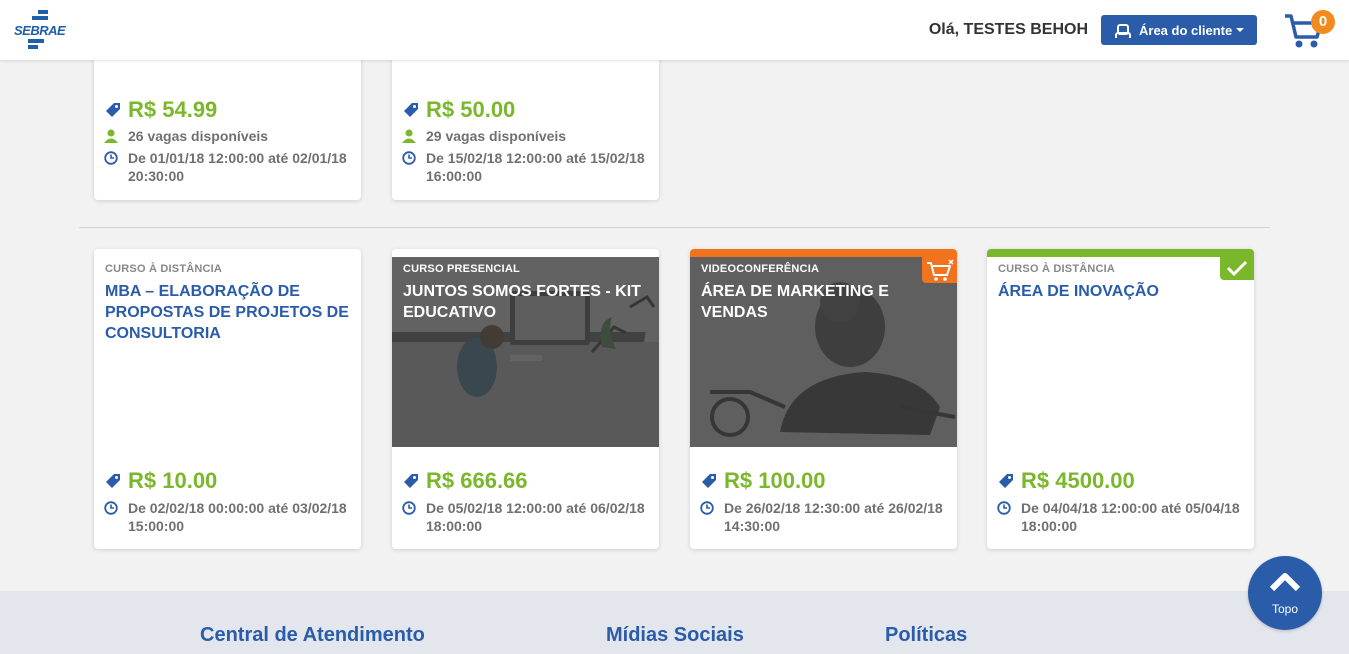 The width and height of the screenshot is (1349, 654). What do you see at coordinates (525, 302) in the screenshot?
I see `course-title: JUNTOS SOMOS FORTES - KIT EDUCATIVO` at bounding box center [525, 302].